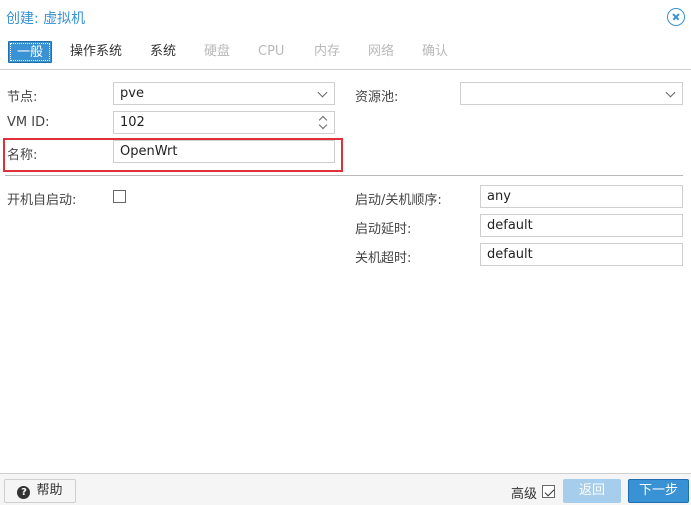 The width and height of the screenshot is (691, 505). I want to click on tab-system: 系统, so click(163, 52).